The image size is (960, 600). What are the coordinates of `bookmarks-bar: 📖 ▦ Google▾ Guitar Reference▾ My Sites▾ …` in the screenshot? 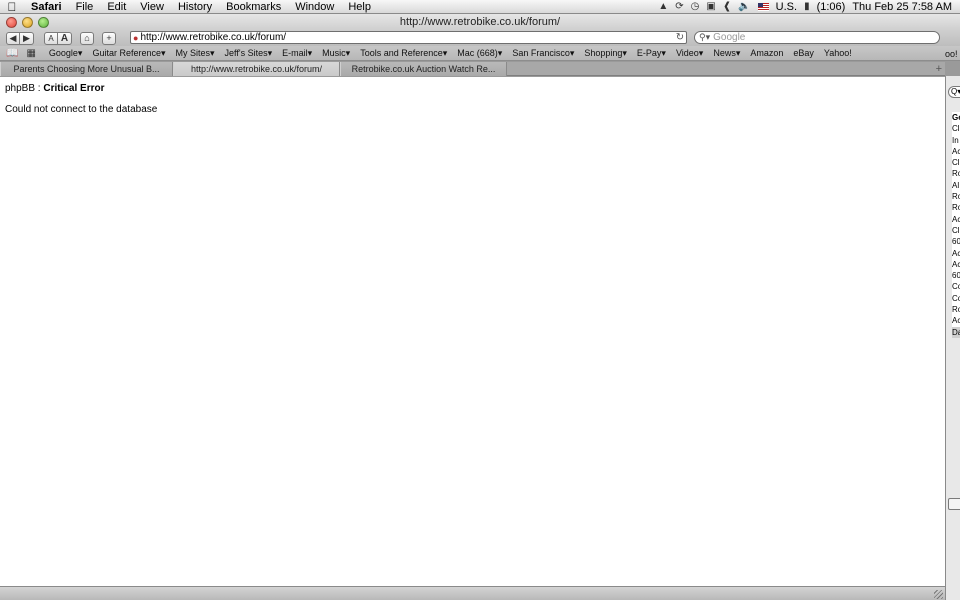 It's located at (480, 53).